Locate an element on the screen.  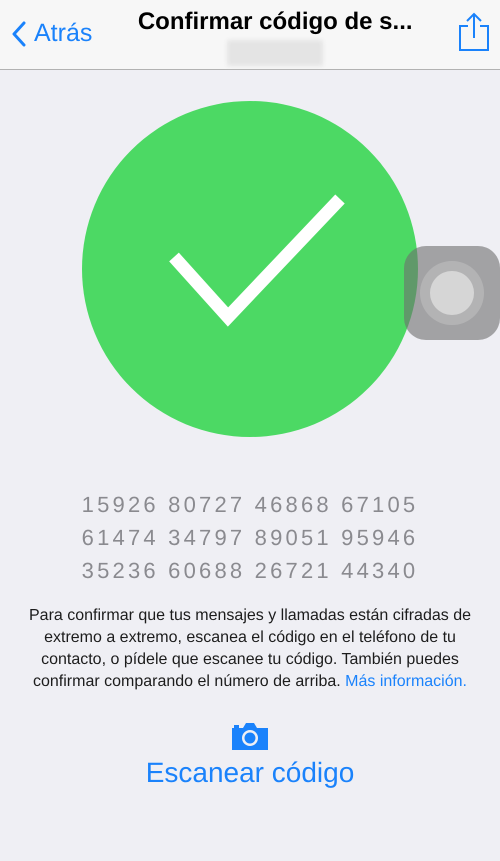
scan-code-button: Escanear código is located at coordinates (250, 755).